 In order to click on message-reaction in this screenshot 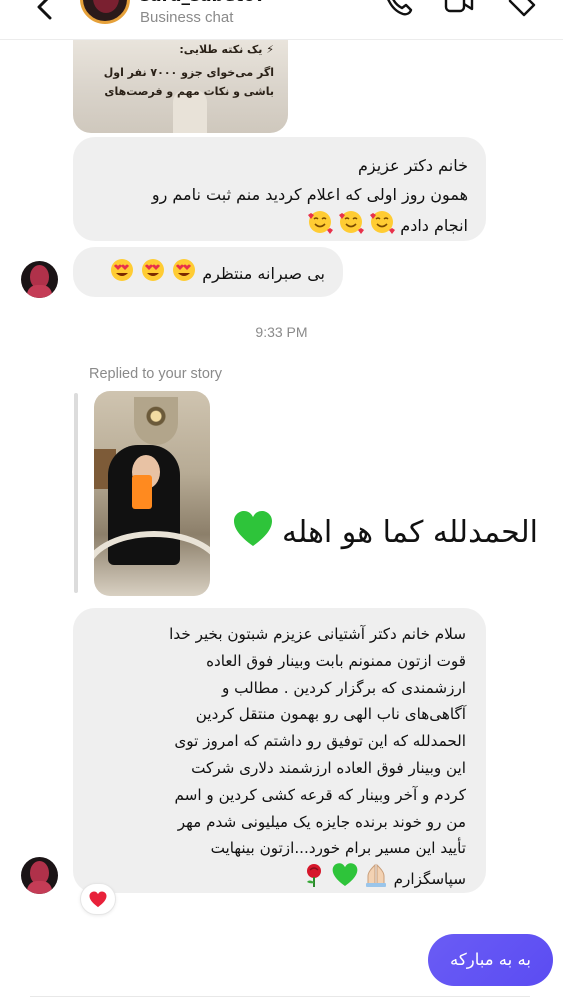, I will do `click(98, 899)`.